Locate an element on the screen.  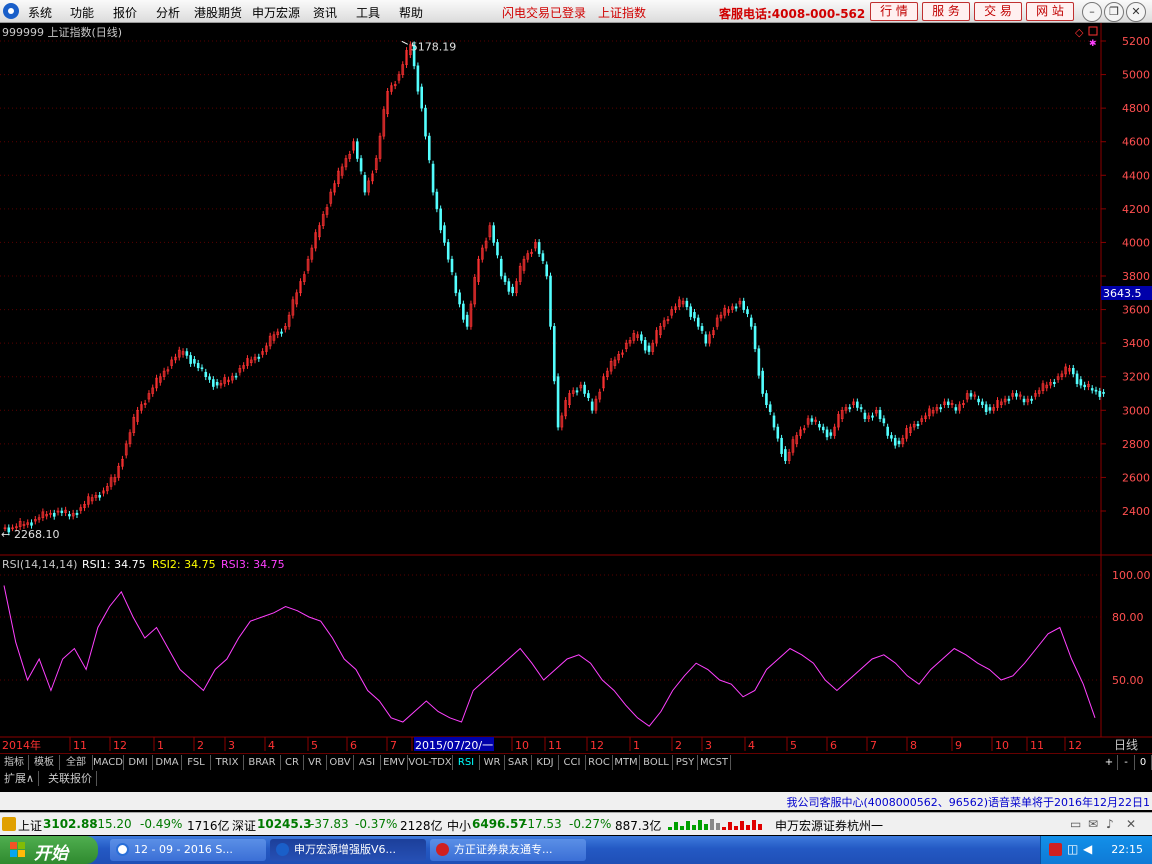
shenwan-app-icon is located at coordinates (282, 849).